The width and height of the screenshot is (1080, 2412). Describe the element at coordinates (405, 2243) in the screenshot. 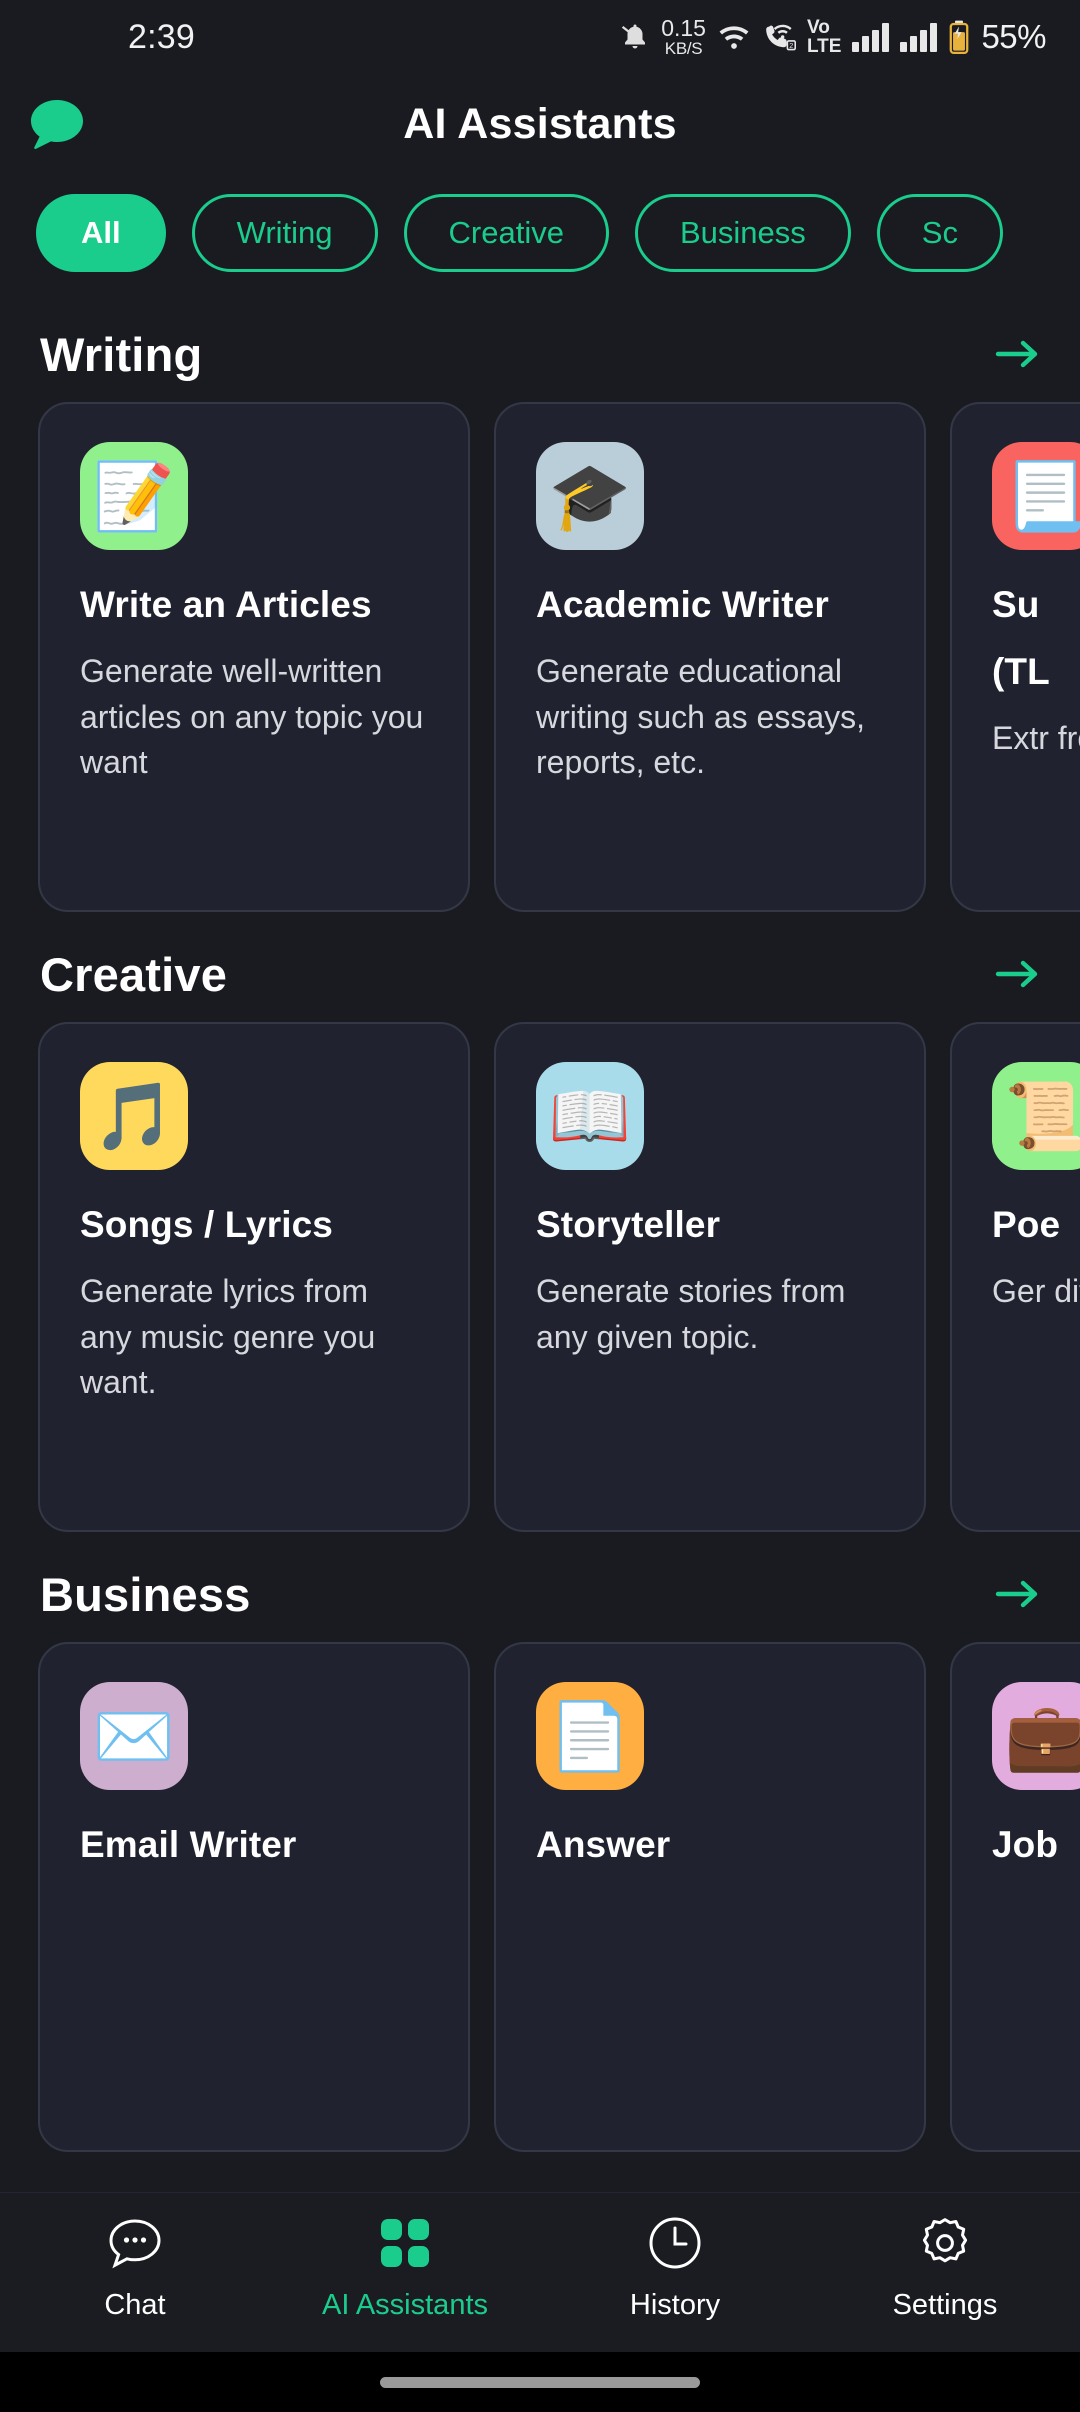

I see `grid-squares-icon` at that location.